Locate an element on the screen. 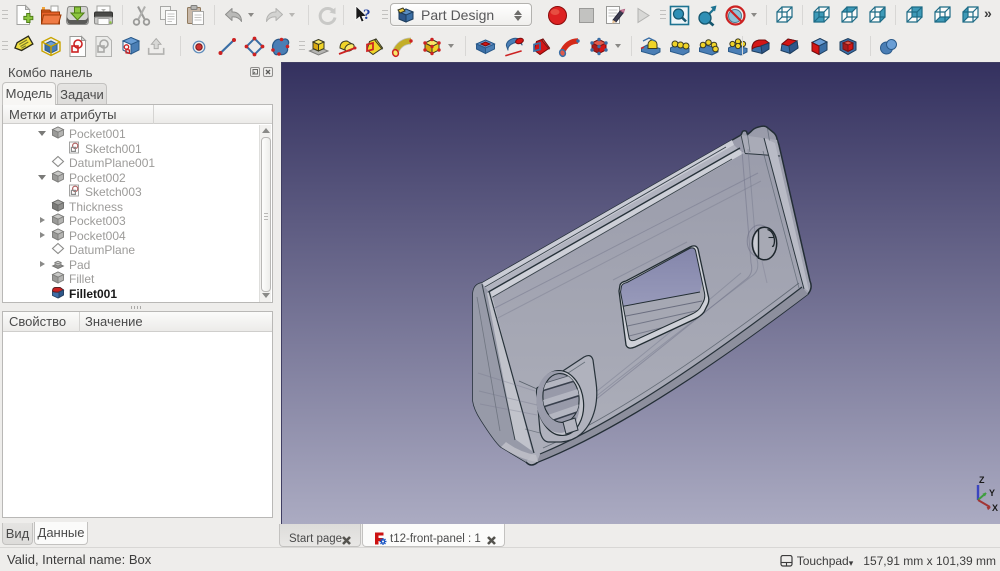 Image resolution: width=1000 pixels, height=571 pixels. svg-text: Y is located at coordinates (992, 493).